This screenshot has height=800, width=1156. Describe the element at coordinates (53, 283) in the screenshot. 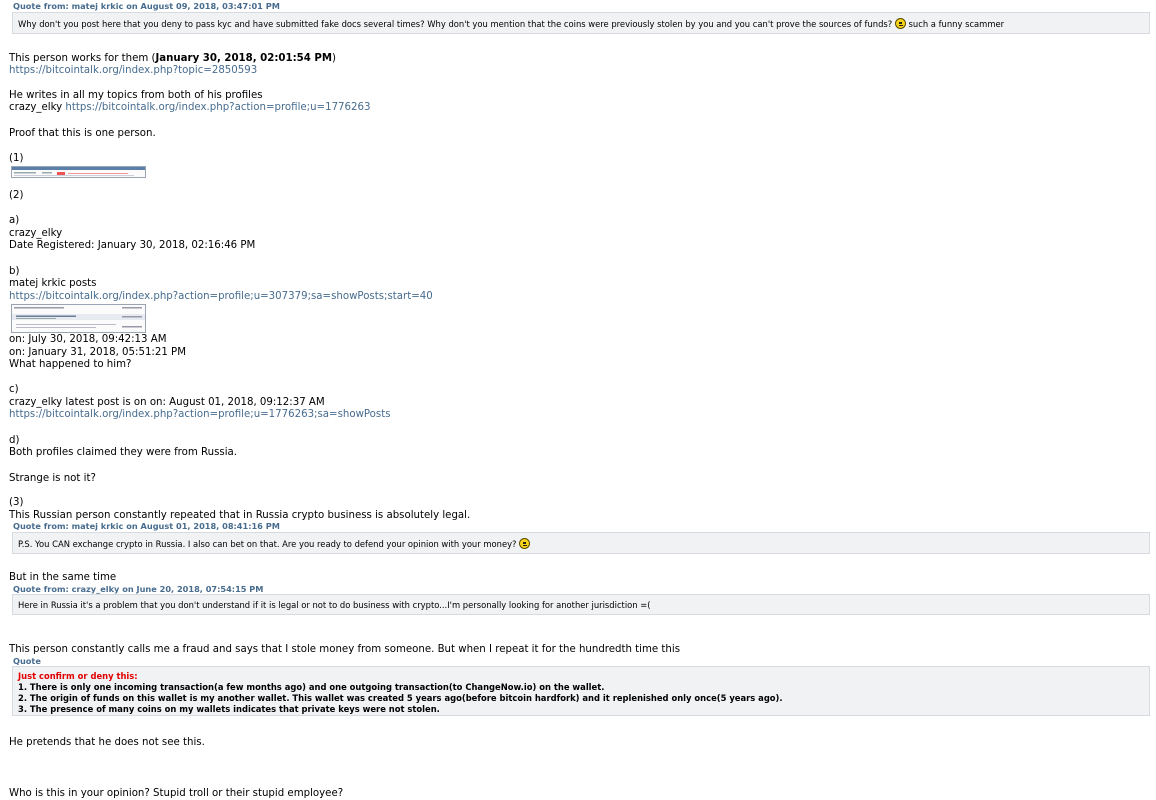

I see `post-text: matej krkic posts` at that location.